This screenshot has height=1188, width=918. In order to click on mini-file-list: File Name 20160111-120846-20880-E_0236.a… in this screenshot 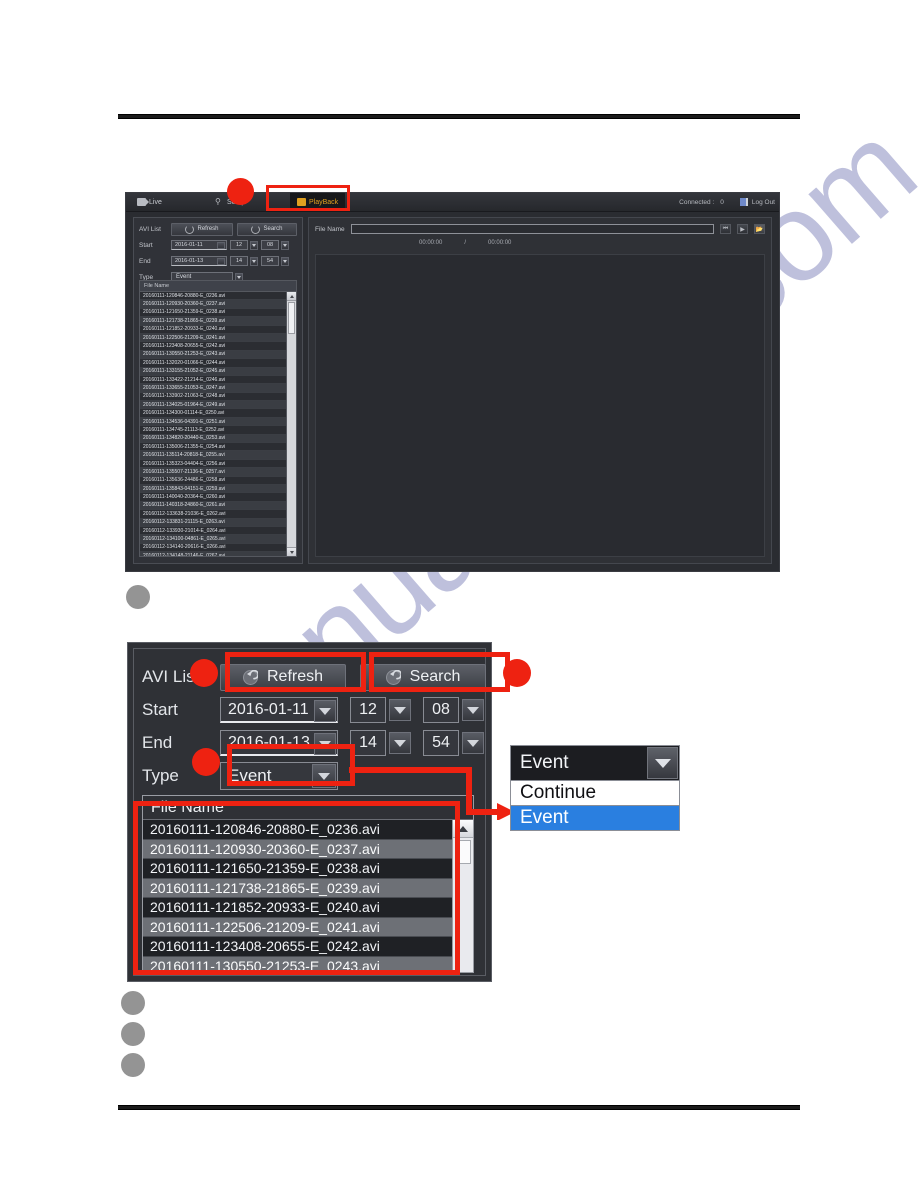, I will do `click(218, 418)`.